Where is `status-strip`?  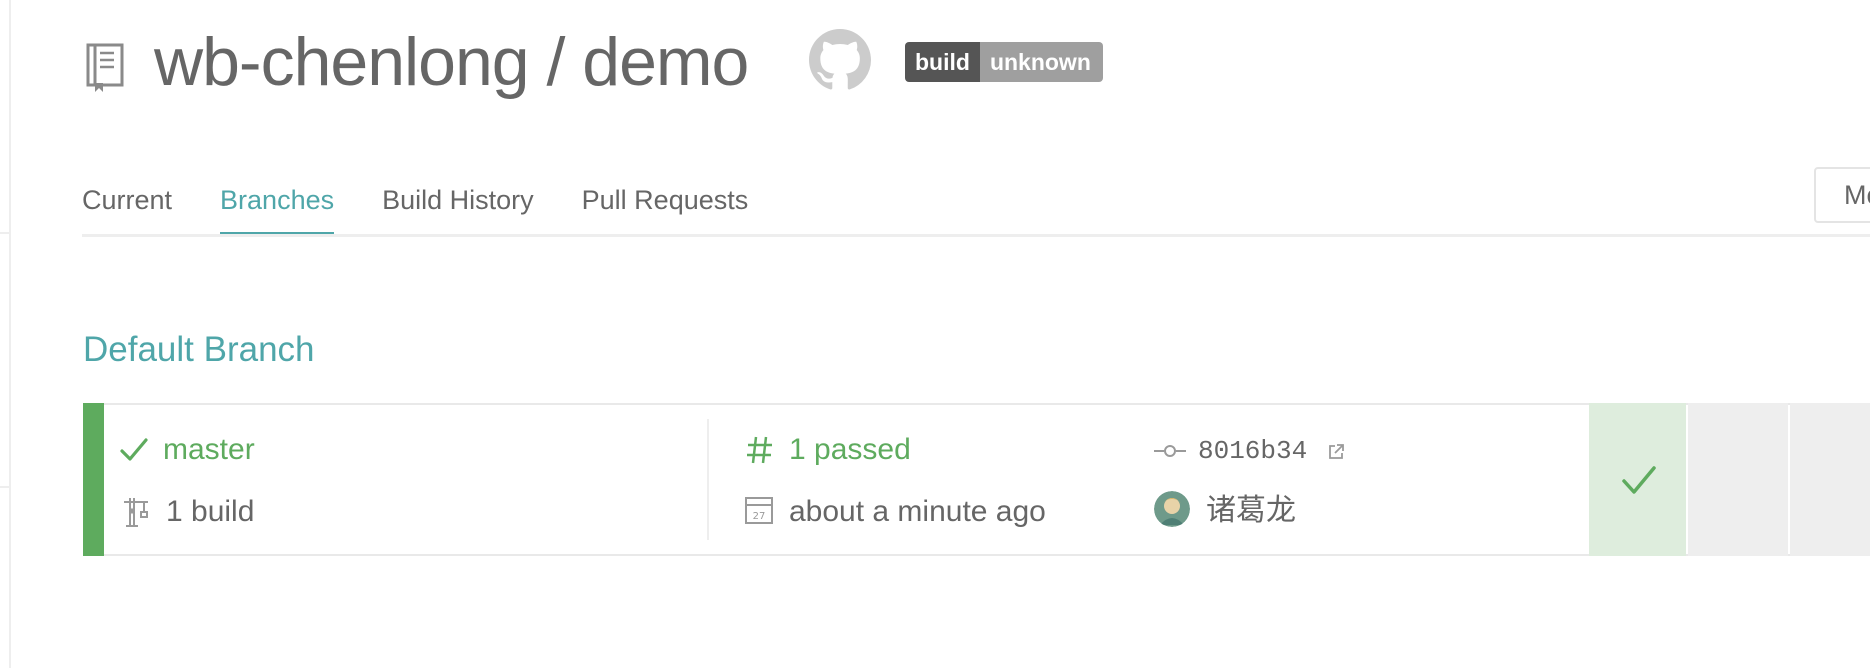
status-strip is located at coordinates (93, 479).